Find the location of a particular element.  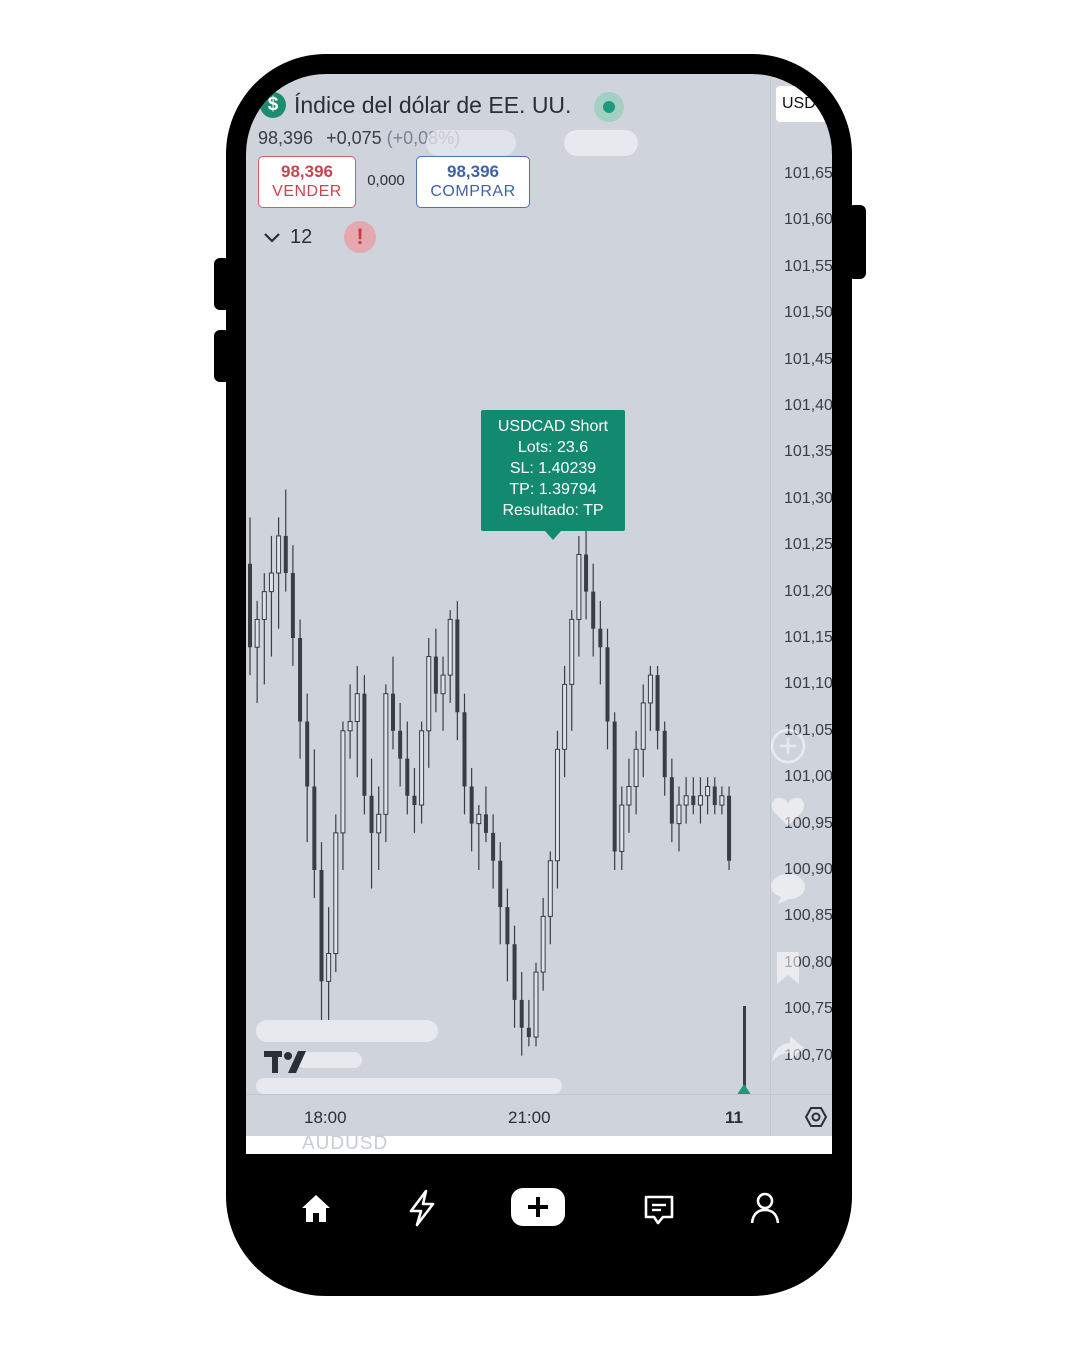

share-icon is located at coordinates (788, 1048).